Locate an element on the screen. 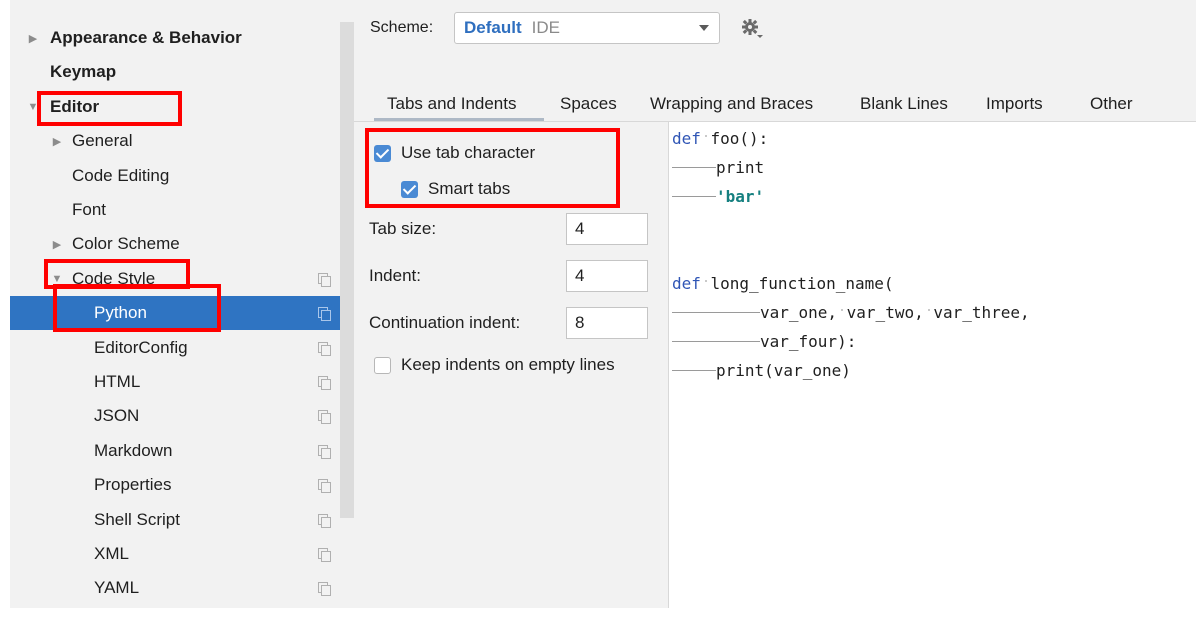  tree-item-label: Markdown is located at coordinates (133, 450).